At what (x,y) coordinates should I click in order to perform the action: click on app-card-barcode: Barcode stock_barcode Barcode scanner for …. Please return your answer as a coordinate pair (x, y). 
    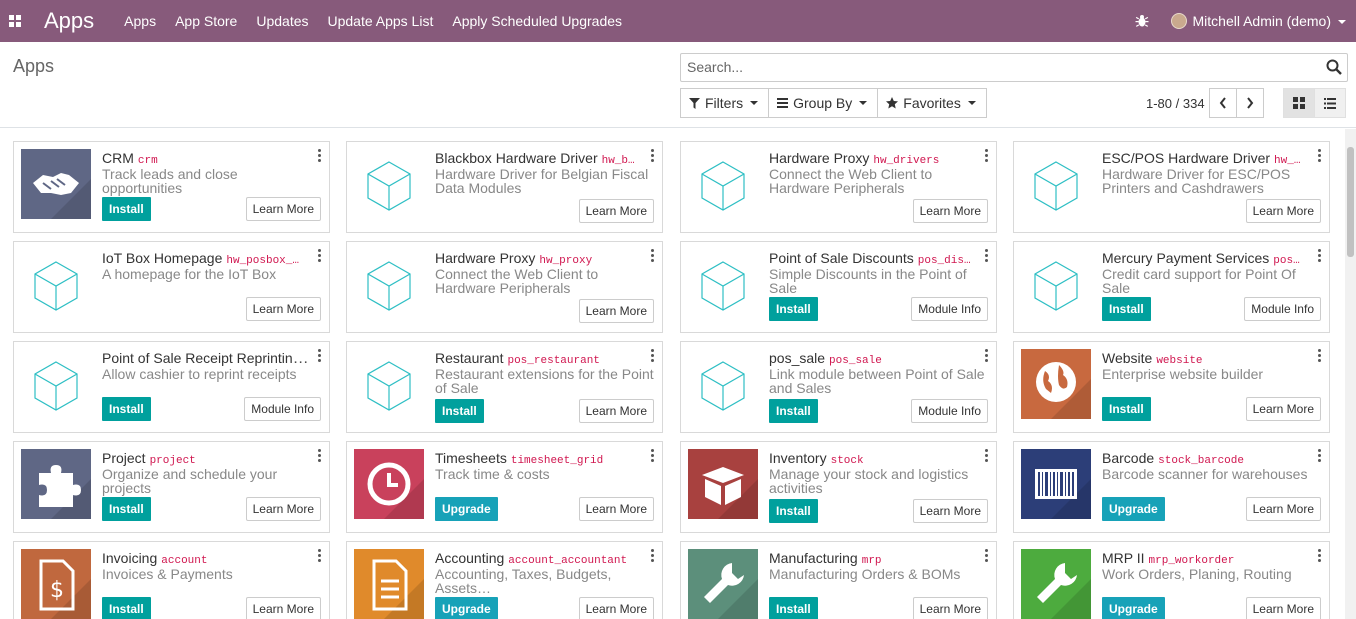
    Looking at the image, I should click on (1171, 487).